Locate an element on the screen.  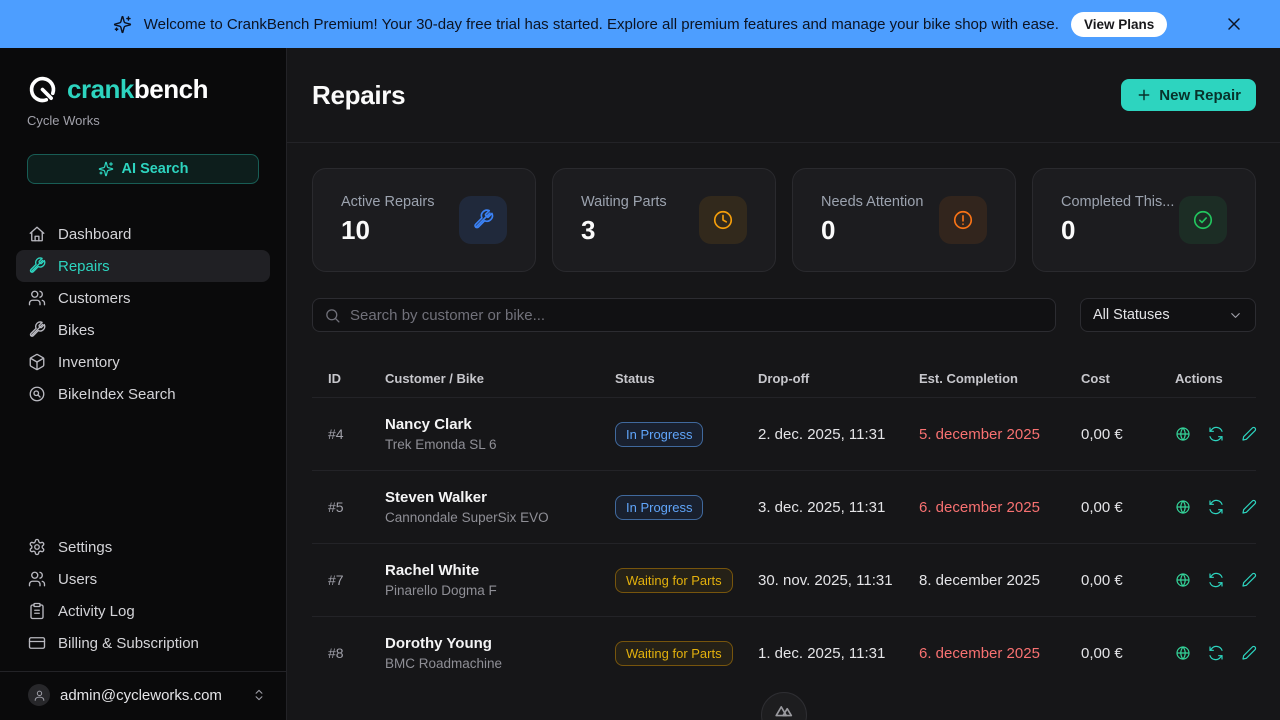
user-icon is located at coordinates (39, 695).